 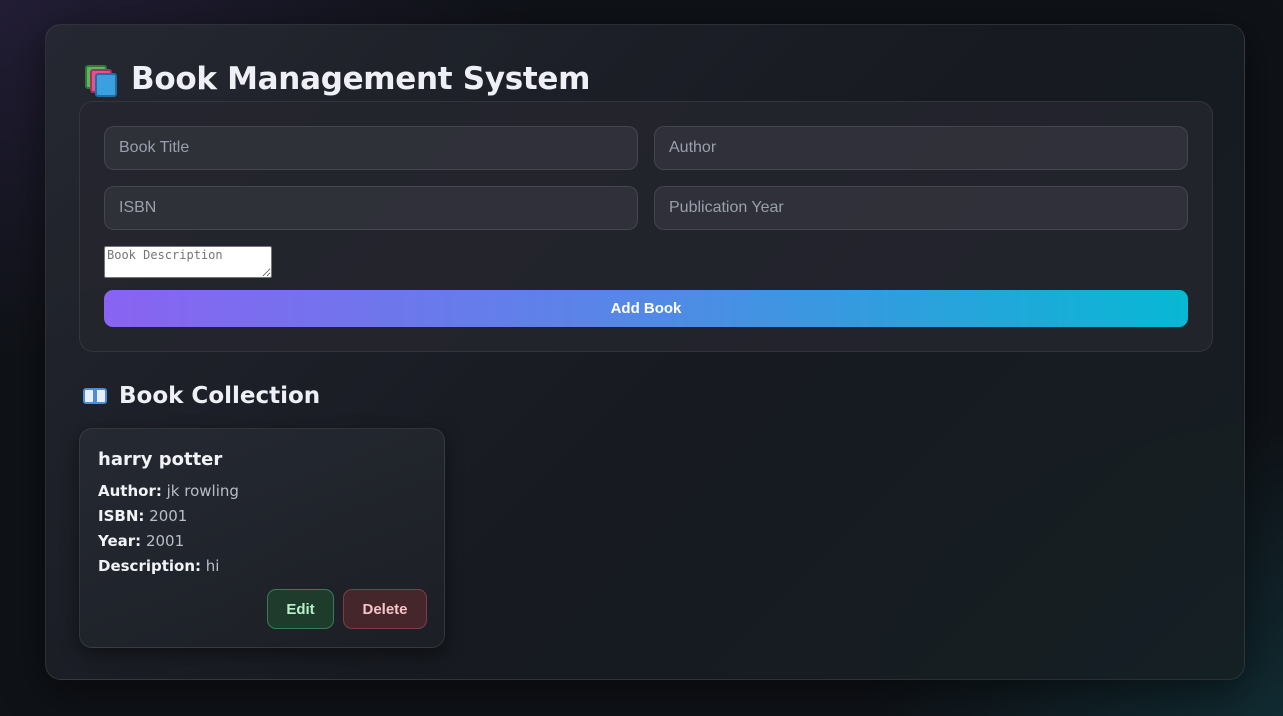 I want to click on edit-button: Edit, so click(x=300, y=609).